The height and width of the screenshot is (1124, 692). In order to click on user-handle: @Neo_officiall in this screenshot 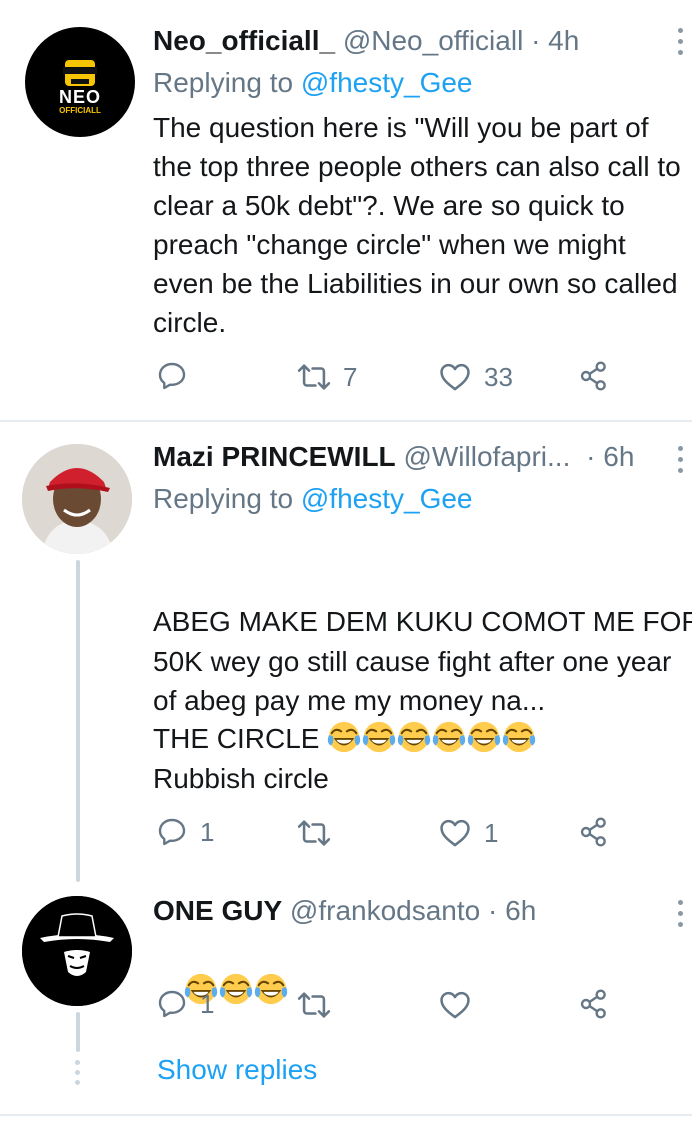, I will do `click(433, 40)`.